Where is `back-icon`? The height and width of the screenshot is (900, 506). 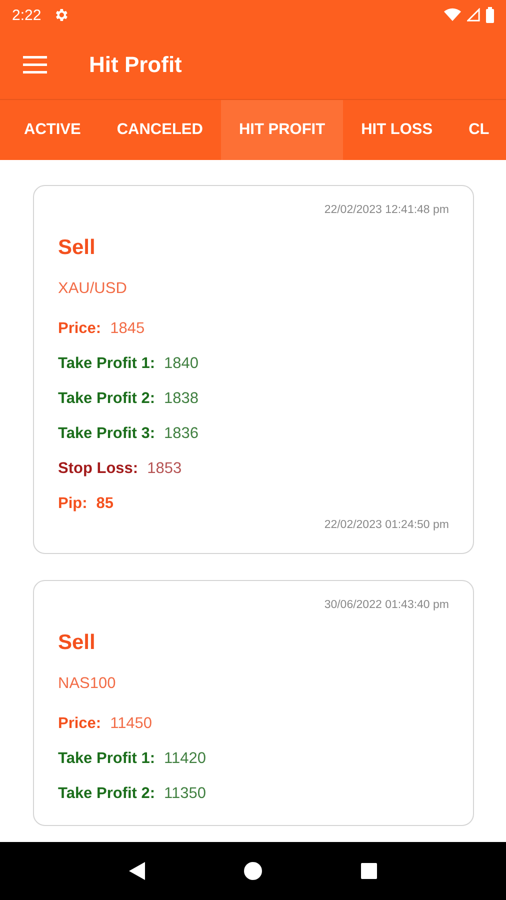 back-icon is located at coordinates (137, 871).